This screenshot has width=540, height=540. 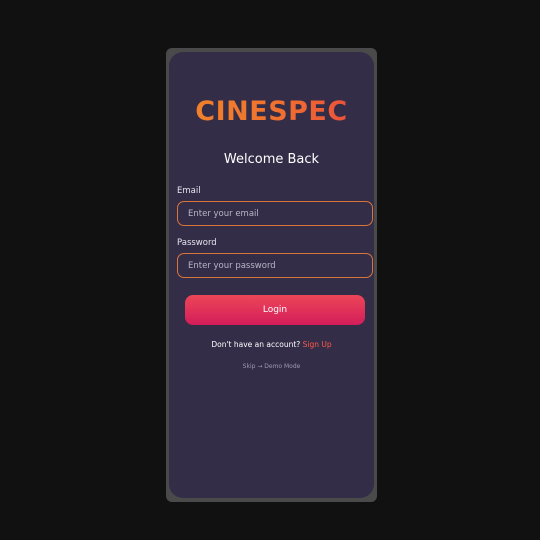 What do you see at coordinates (197, 243) in the screenshot?
I see `password-label: Password` at bounding box center [197, 243].